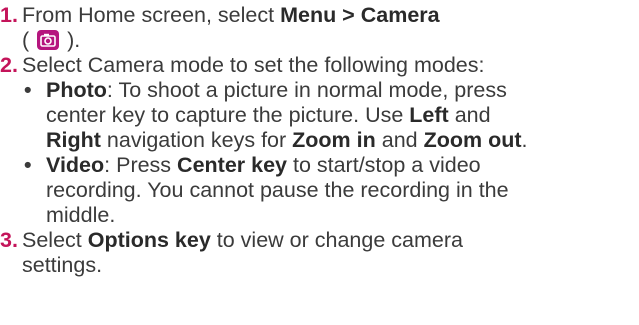 The height and width of the screenshot is (325, 639). I want to click on bullet-text: middle., so click(81, 215).